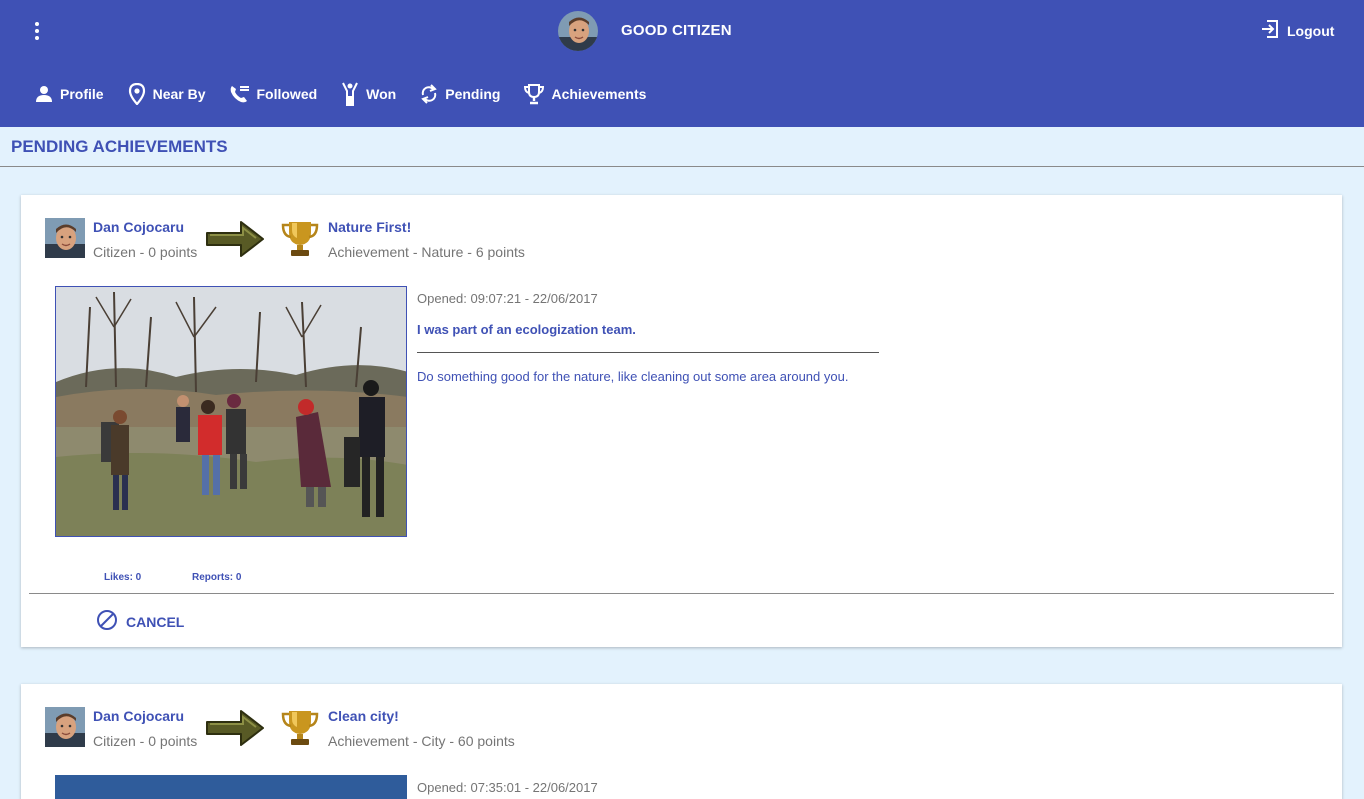 This screenshot has width=1364, height=799. What do you see at coordinates (507, 298) in the screenshot?
I see `opened-timestamp: Opened: 09:07:21 - 22/06/2017` at bounding box center [507, 298].